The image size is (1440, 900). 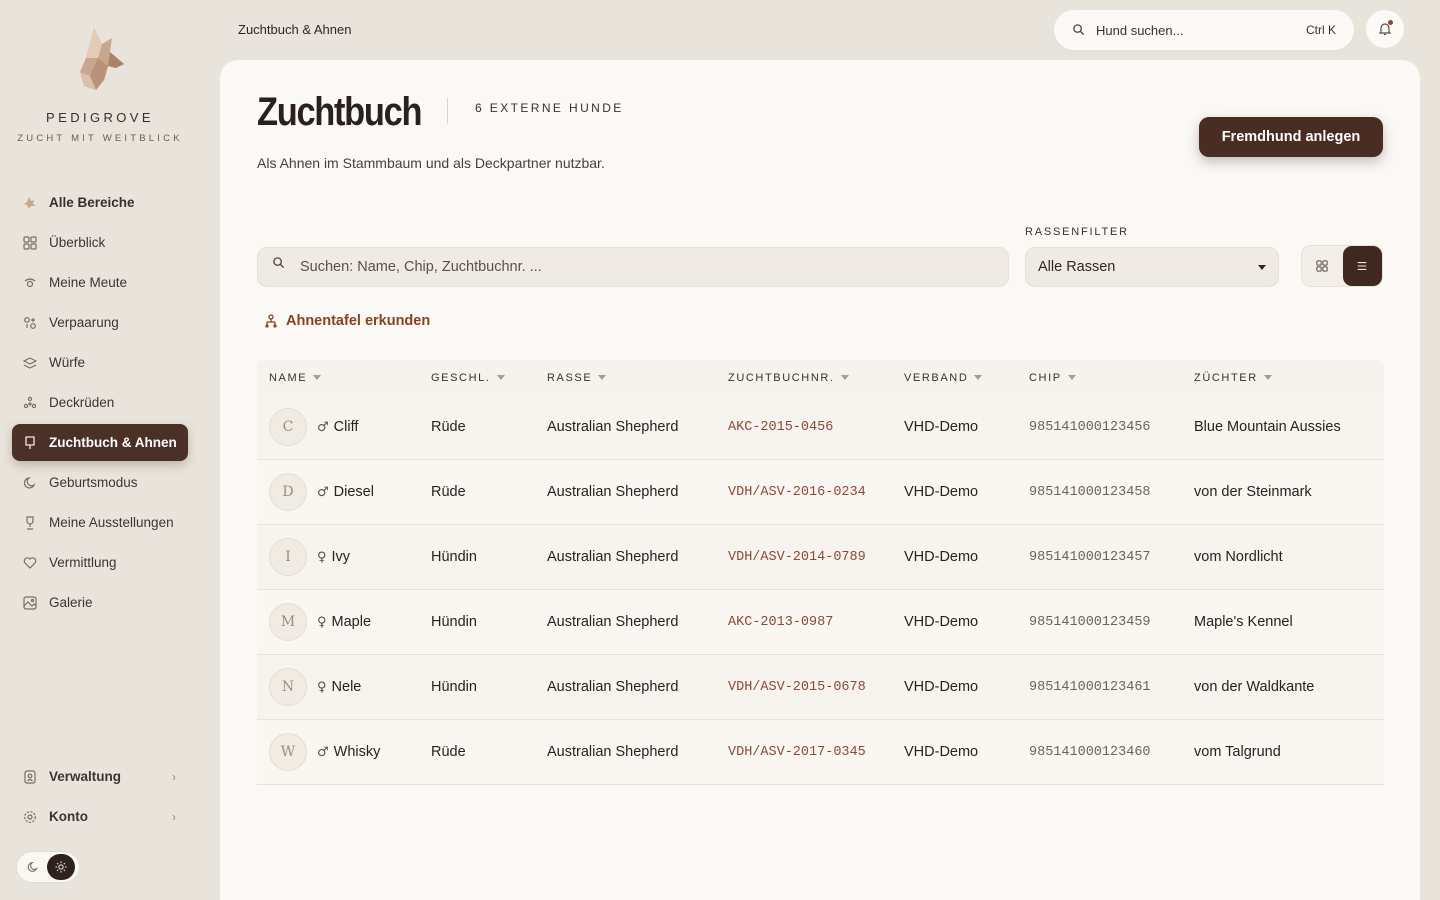 I want to click on column-header-breed: RASSE, so click(x=637, y=378).